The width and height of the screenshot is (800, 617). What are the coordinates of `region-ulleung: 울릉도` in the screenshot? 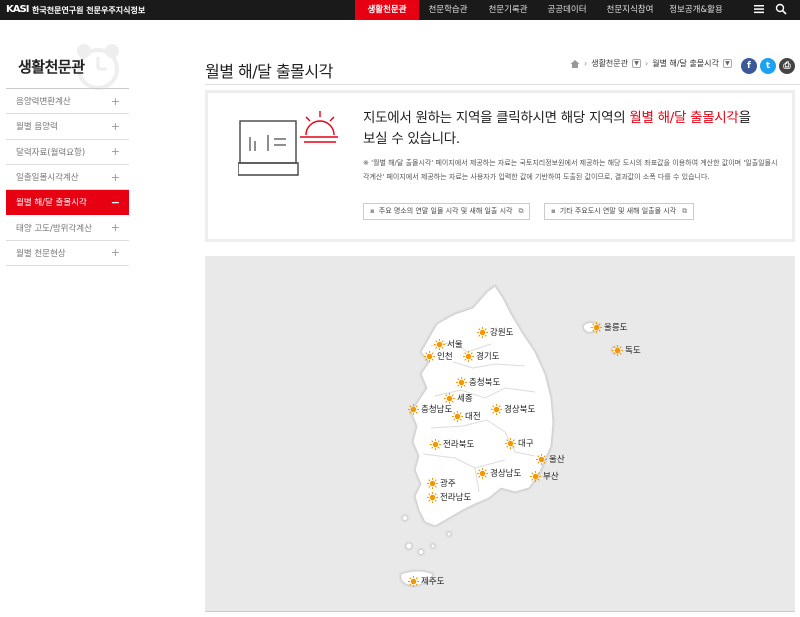 It's located at (609, 327).